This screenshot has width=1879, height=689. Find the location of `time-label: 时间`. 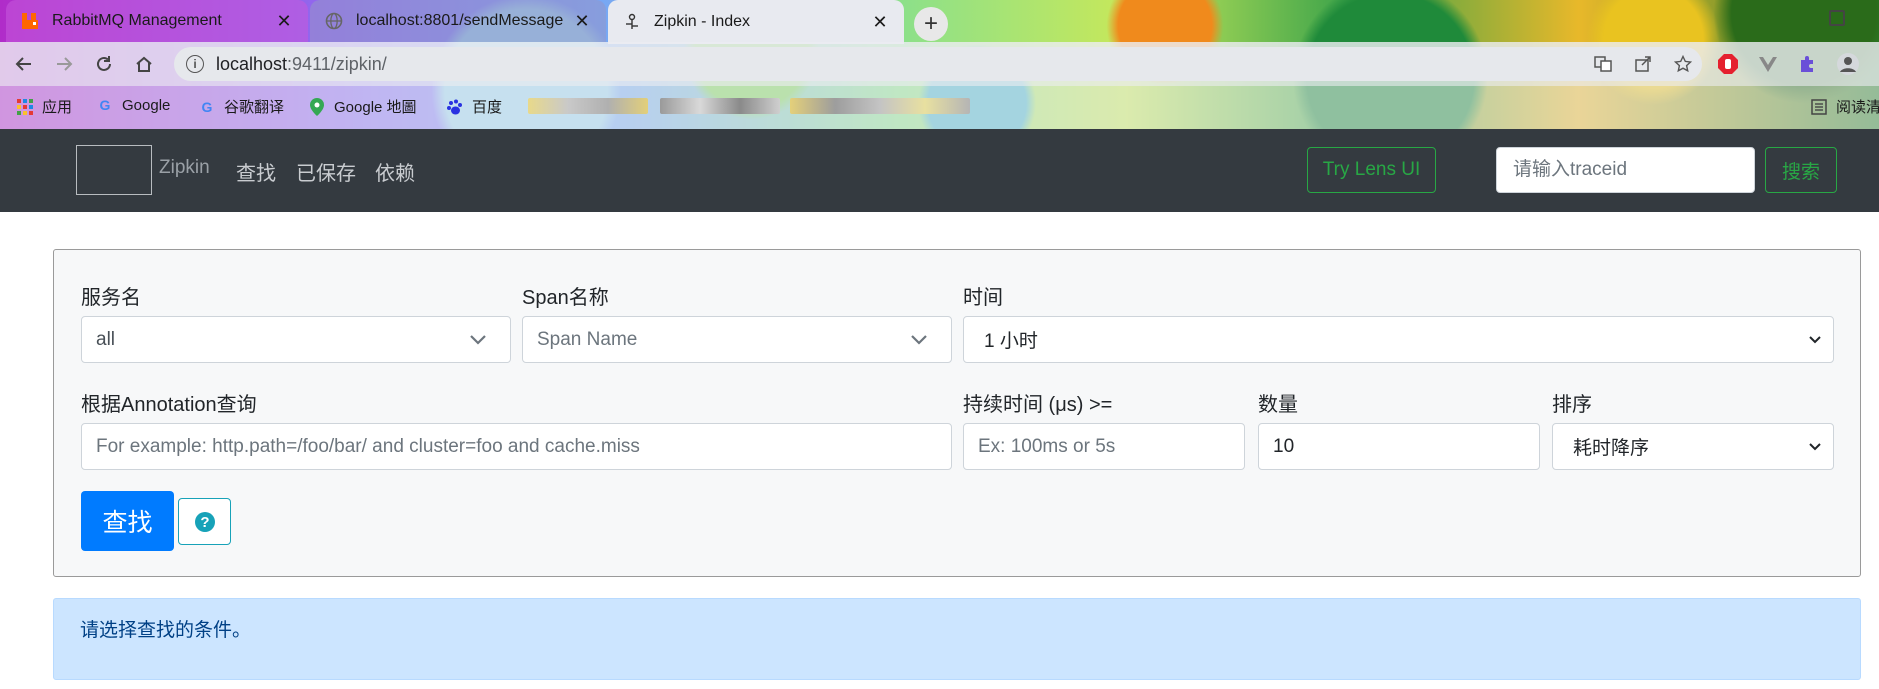

time-label: 时间 is located at coordinates (983, 298).